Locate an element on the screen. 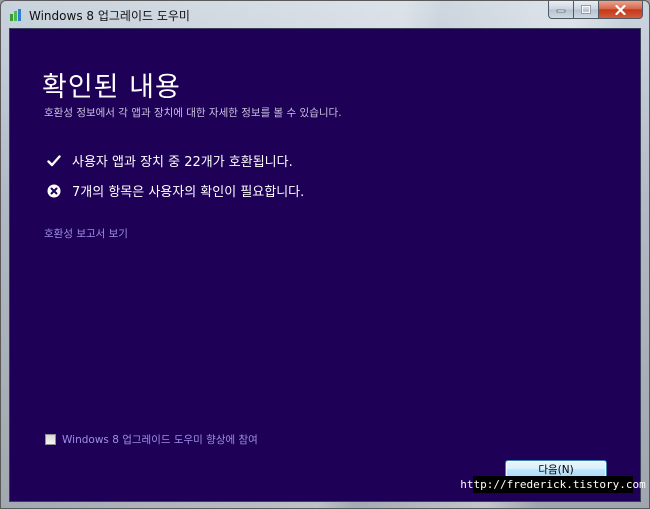  page-subtitle: 호환성 정보에서 각 앱과 장치에 대한 자세한 정보를 볼 수 있습니다. is located at coordinates (193, 113).